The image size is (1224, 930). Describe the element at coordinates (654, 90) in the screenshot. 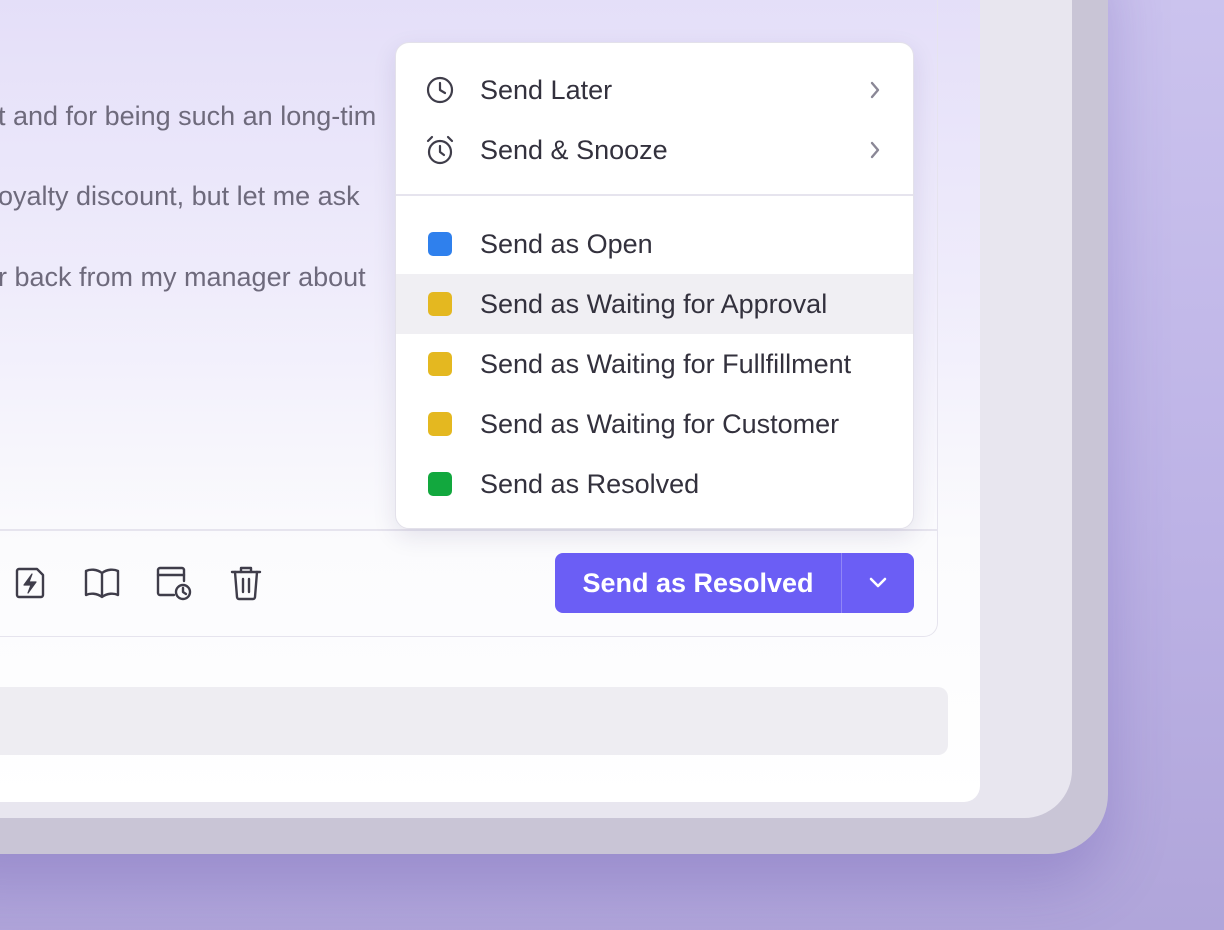

I see `menu-item-send-later: Send Later` at that location.